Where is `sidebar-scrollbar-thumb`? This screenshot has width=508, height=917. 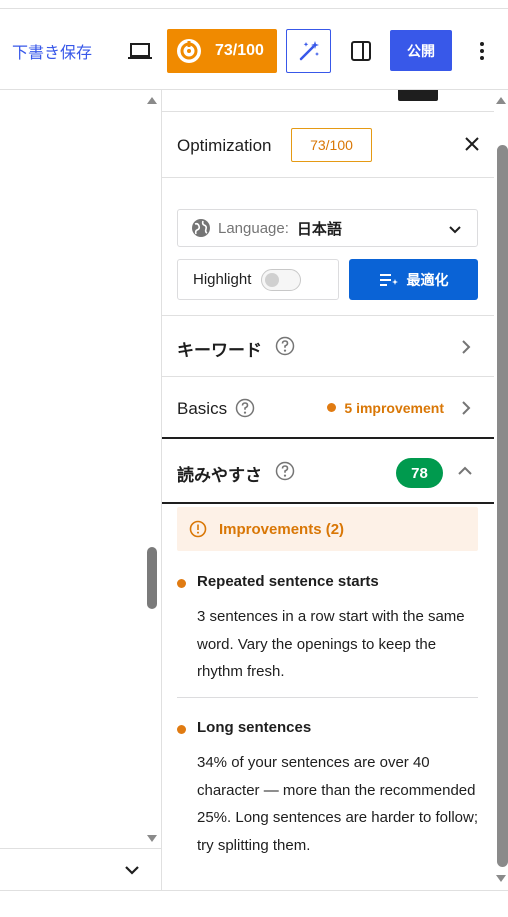 sidebar-scrollbar-thumb is located at coordinates (502, 506).